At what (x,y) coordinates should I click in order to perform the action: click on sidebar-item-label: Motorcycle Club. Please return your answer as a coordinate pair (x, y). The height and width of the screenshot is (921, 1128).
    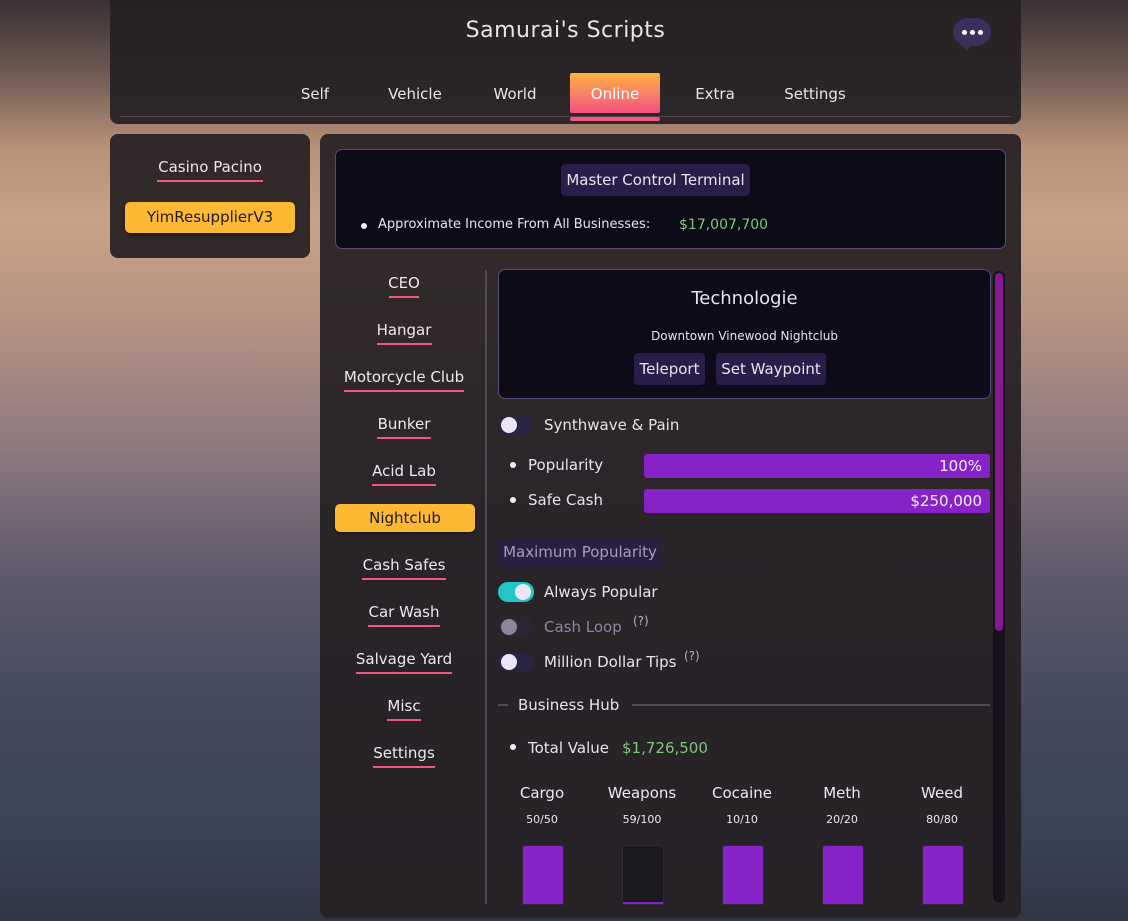
    Looking at the image, I should click on (404, 377).